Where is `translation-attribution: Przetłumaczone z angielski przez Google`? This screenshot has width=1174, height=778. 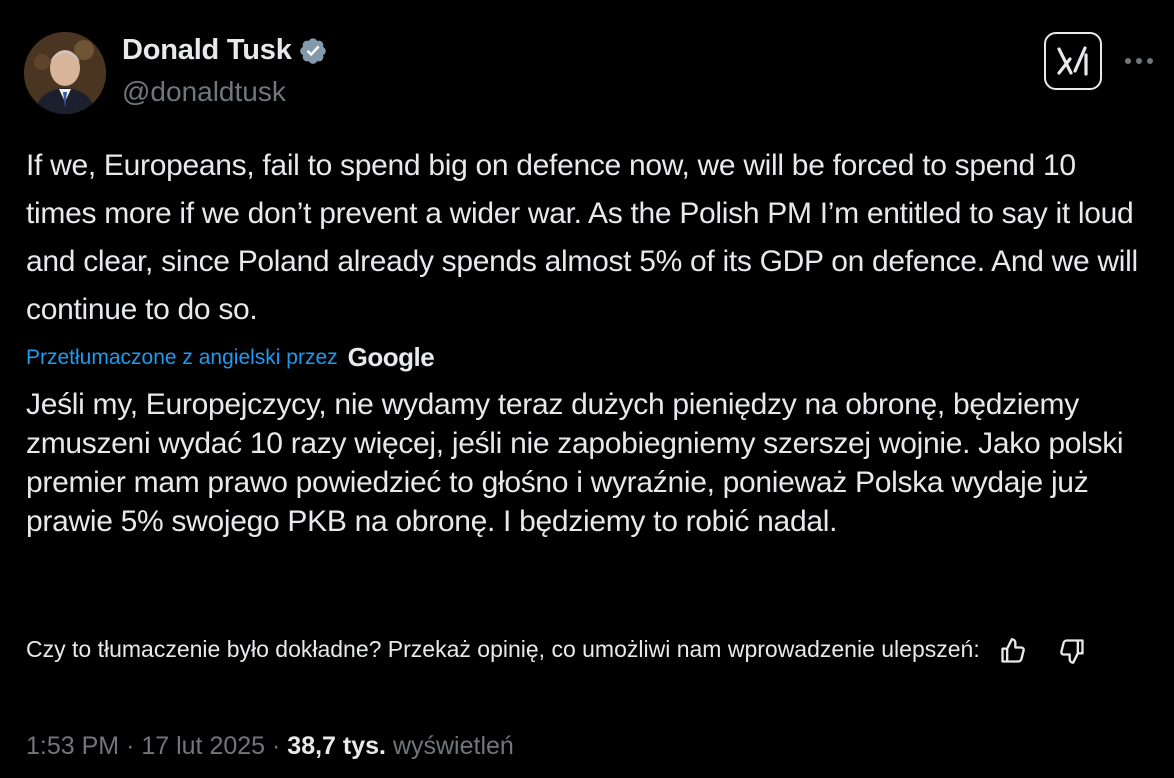
translation-attribution: Przetłumaczone z angielski przez Google is located at coordinates (230, 357).